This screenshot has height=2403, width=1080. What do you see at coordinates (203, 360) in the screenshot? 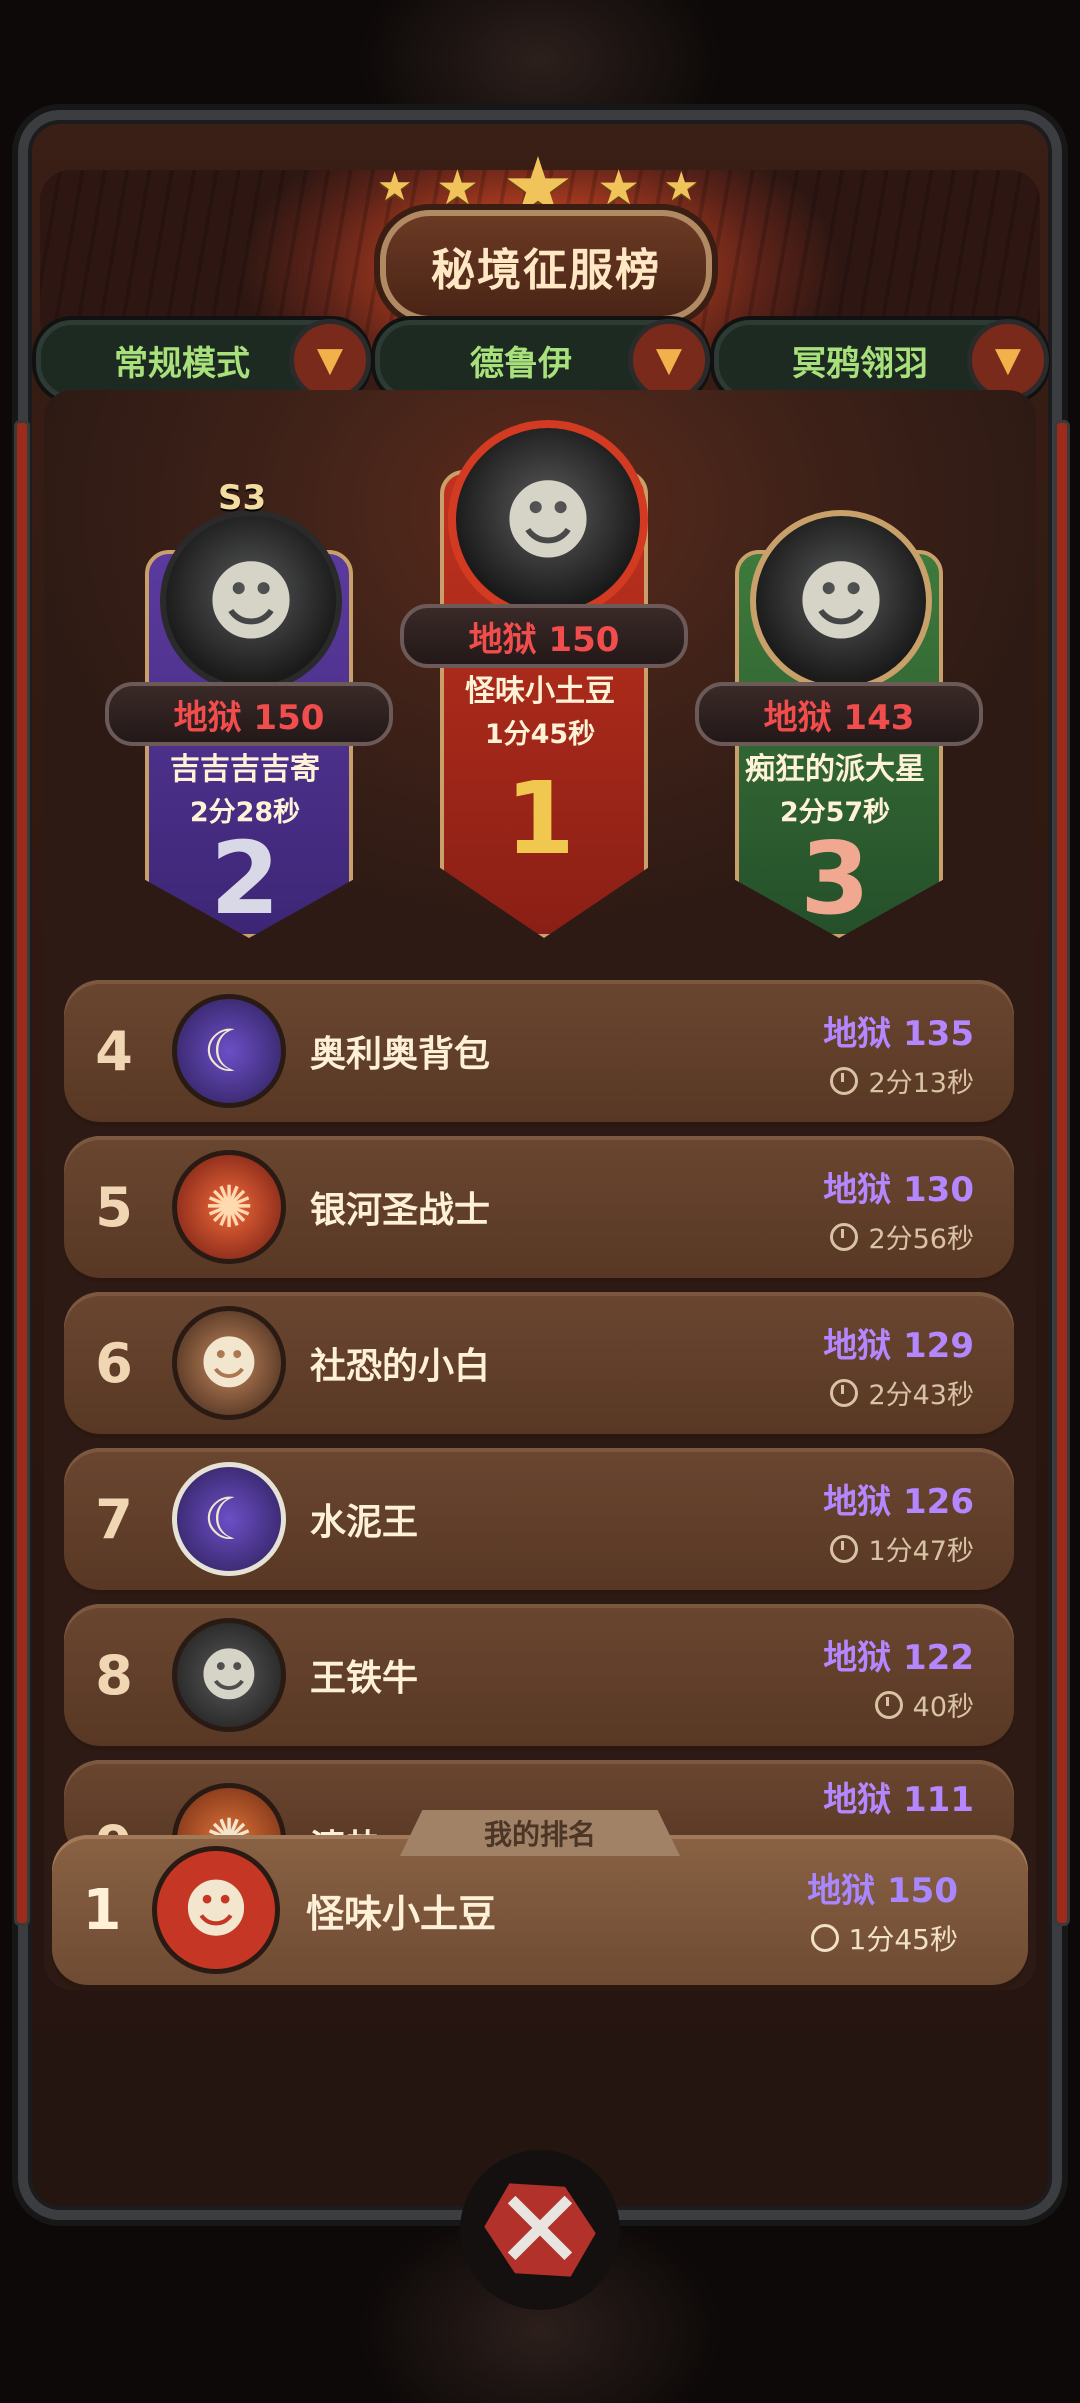
I see `filter-mode: 常规模式 ▼` at bounding box center [203, 360].